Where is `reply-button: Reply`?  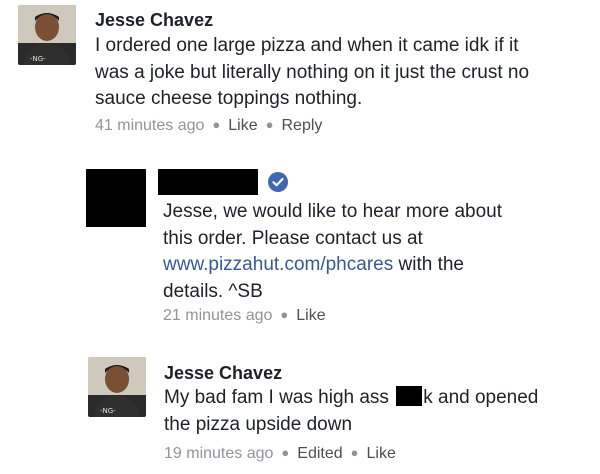 reply-button: Reply is located at coordinates (301, 125).